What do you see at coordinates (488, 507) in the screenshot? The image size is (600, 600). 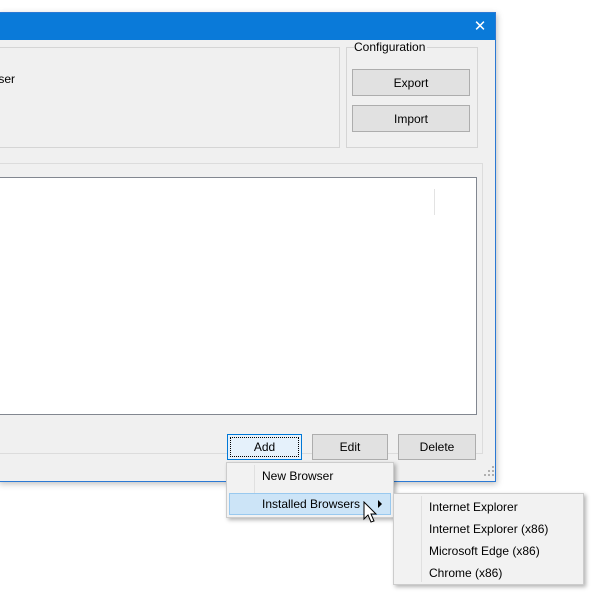 I see `submenu-item-internet-explorer: Internet Explorer` at bounding box center [488, 507].